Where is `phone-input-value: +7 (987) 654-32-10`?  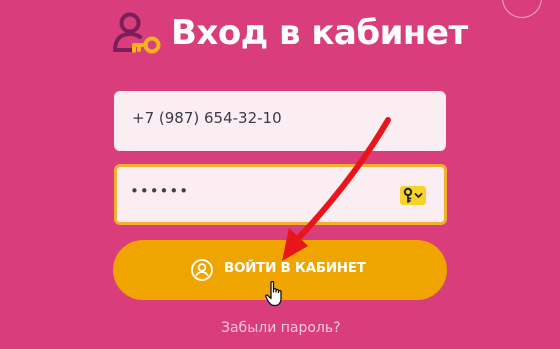
phone-input-value: +7 (987) 654-32-10 is located at coordinates (207, 118).